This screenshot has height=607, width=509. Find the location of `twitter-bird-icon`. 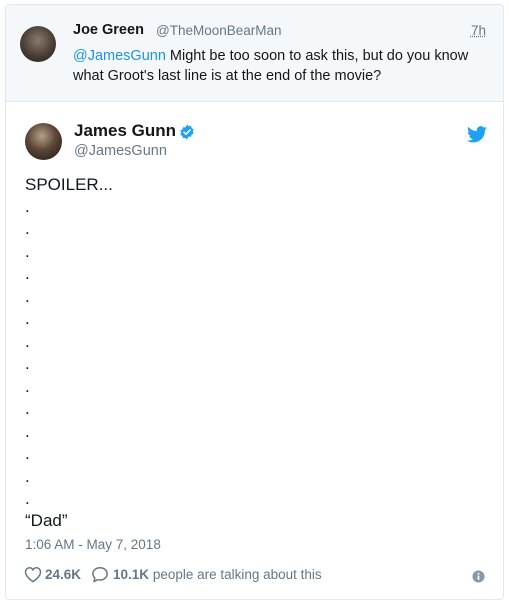

twitter-bird-icon is located at coordinates (477, 134).